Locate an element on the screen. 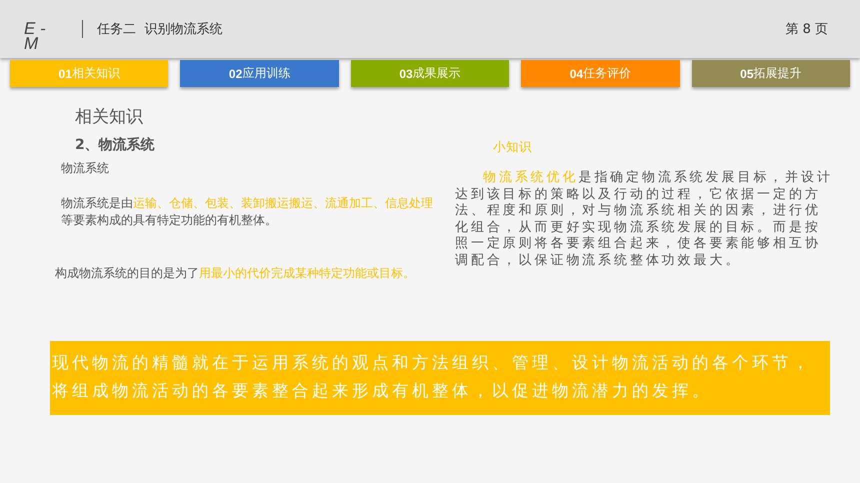  summary-banner: 现代物流的精髓就在于运用系统的观点和方法组织、管理、设计物流活动的各个环节，将组成物流活动的各要素整合起来形成有机整体，以促进物流潜力的发挥。 is located at coordinates (440, 378).